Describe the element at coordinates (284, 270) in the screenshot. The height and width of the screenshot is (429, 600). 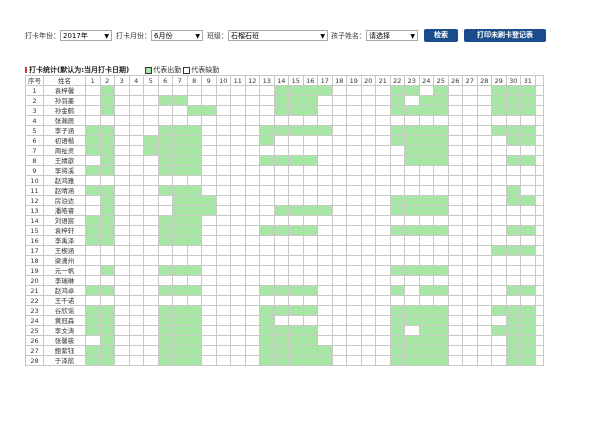
I see `table-row: 19 元一帆` at that location.